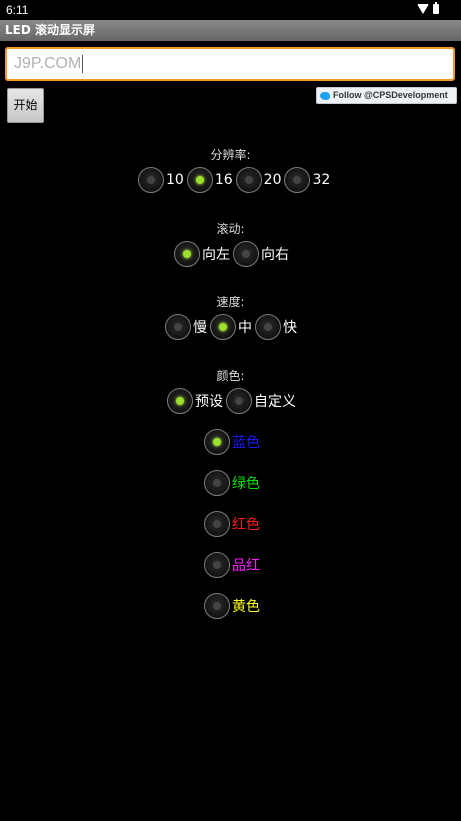 The height and width of the screenshot is (821, 461). What do you see at coordinates (230, 376) in the screenshot?
I see `color-label: 颜色:` at bounding box center [230, 376].